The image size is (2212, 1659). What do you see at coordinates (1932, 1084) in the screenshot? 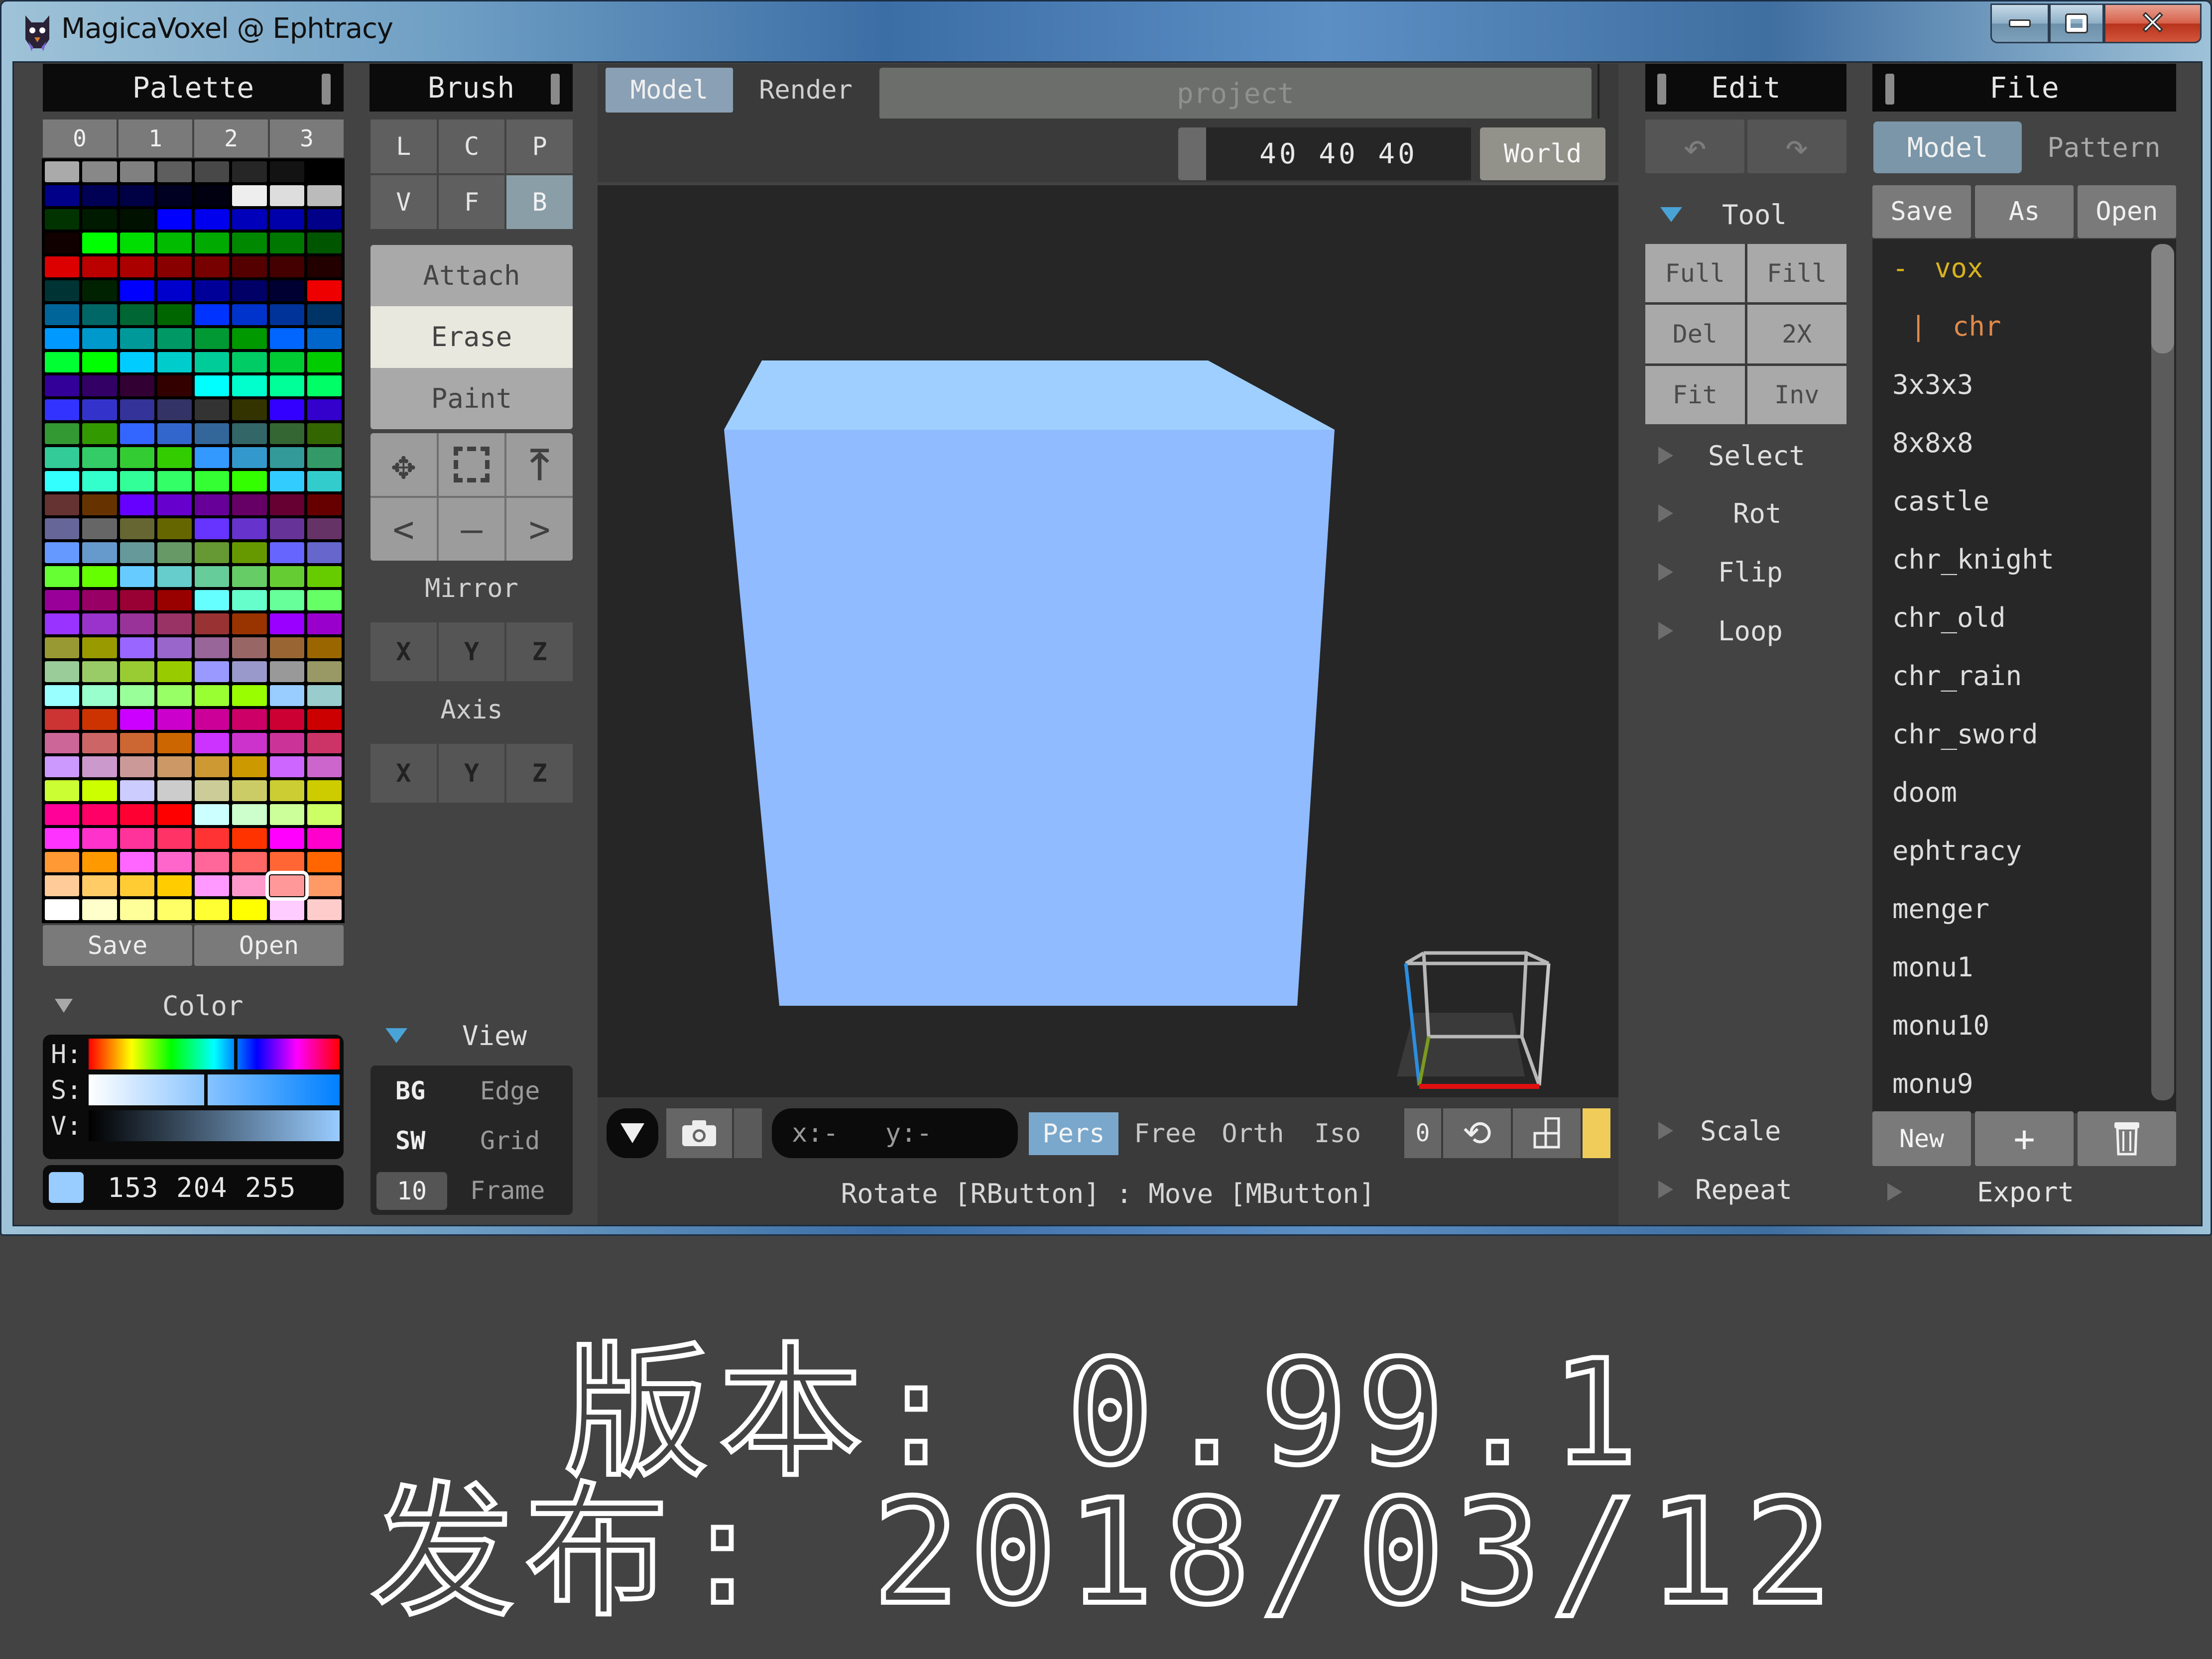
I see `file-list-item: monu9` at bounding box center [1932, 1084].